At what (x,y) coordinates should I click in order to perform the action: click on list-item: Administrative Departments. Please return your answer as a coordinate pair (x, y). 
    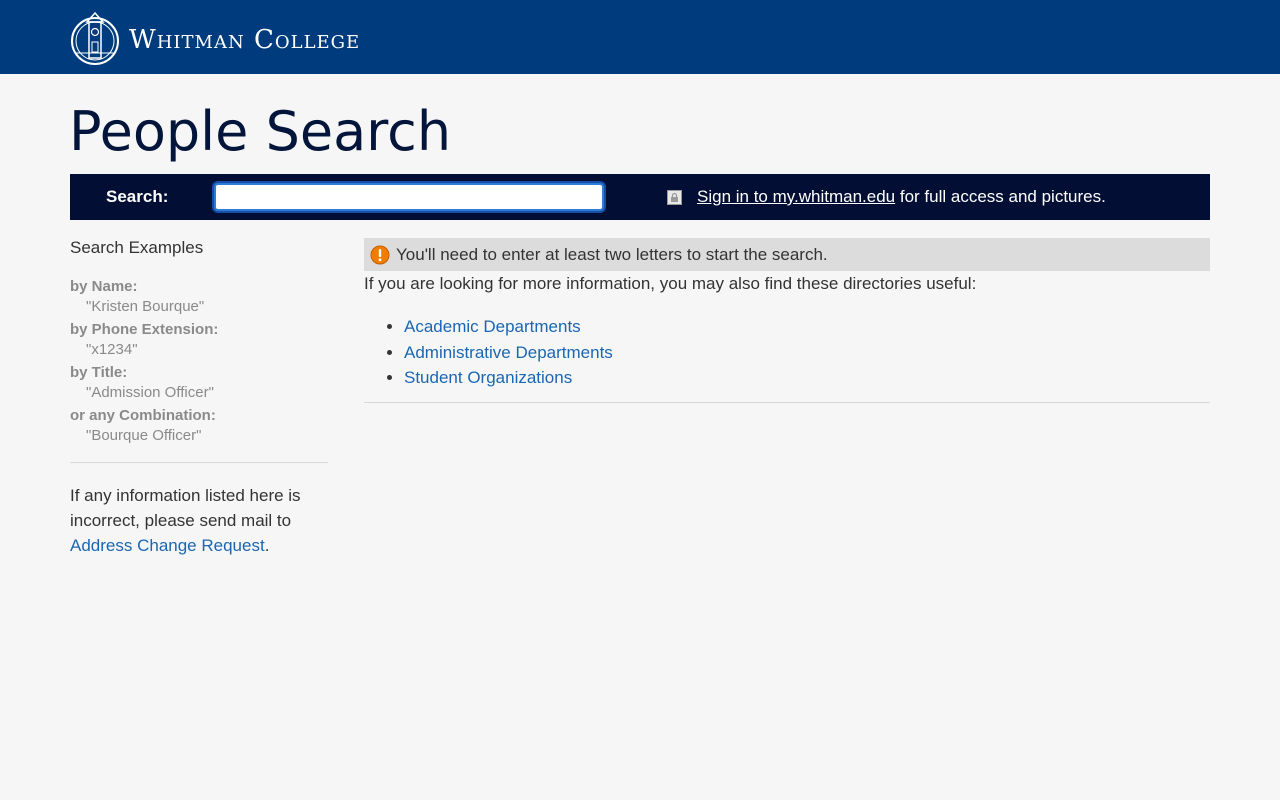
    Looking at the image, I should click on (807, 353).